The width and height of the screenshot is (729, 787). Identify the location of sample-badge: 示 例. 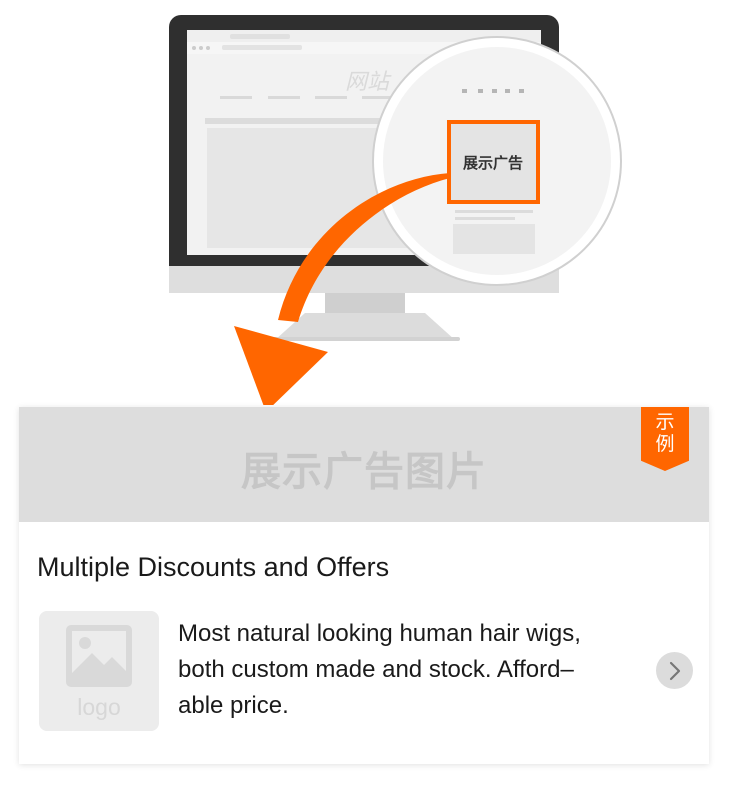
(665, 439).